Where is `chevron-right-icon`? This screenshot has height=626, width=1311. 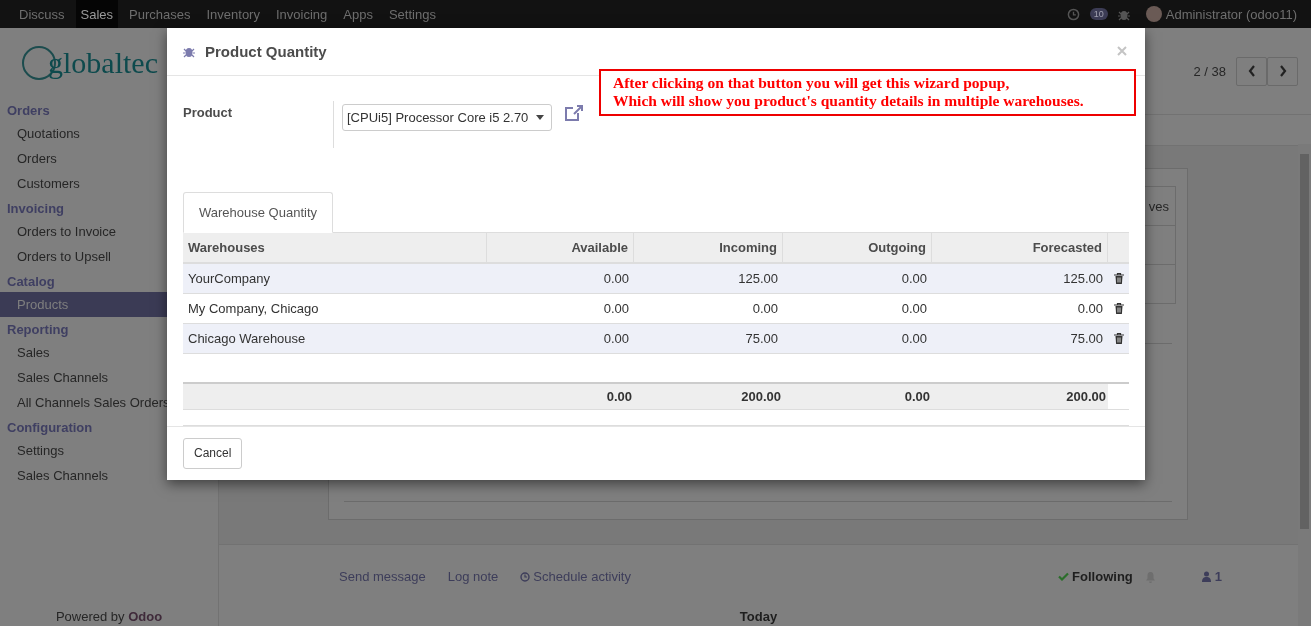
chevron-right-icon is located at coordinates (1282, 71).